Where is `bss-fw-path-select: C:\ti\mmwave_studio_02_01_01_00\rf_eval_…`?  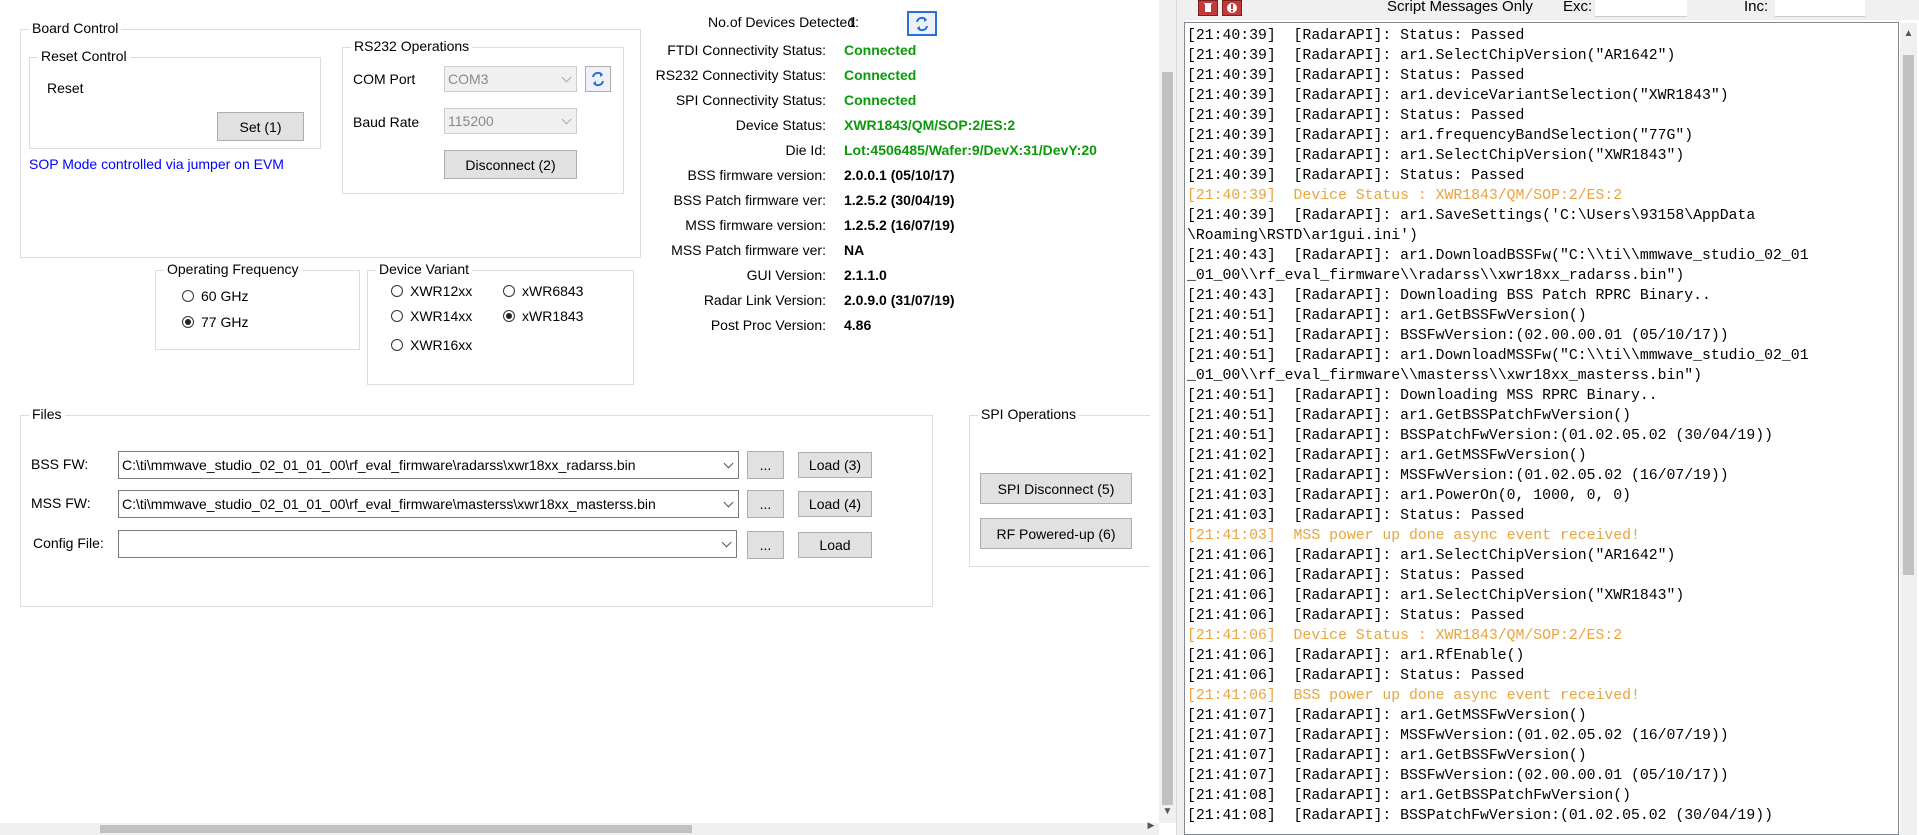
bss-fw-path-select: C:\ti\mmwave_studio_02_01_01_00\rf_eval_… is located at coordinates (428, 465).